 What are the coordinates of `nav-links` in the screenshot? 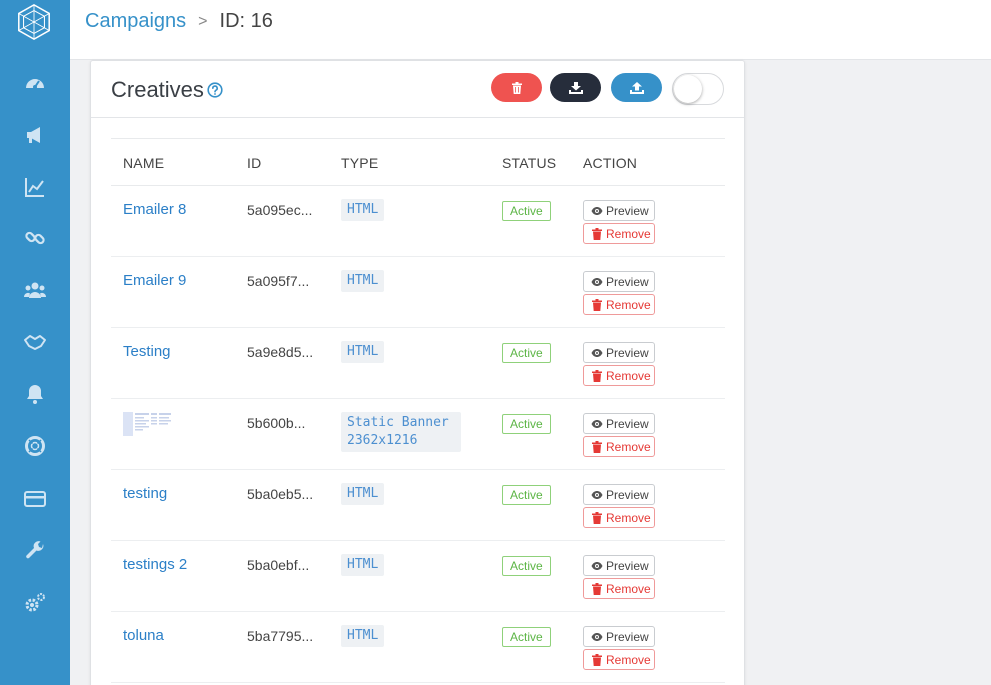 It's located at (35, 238).